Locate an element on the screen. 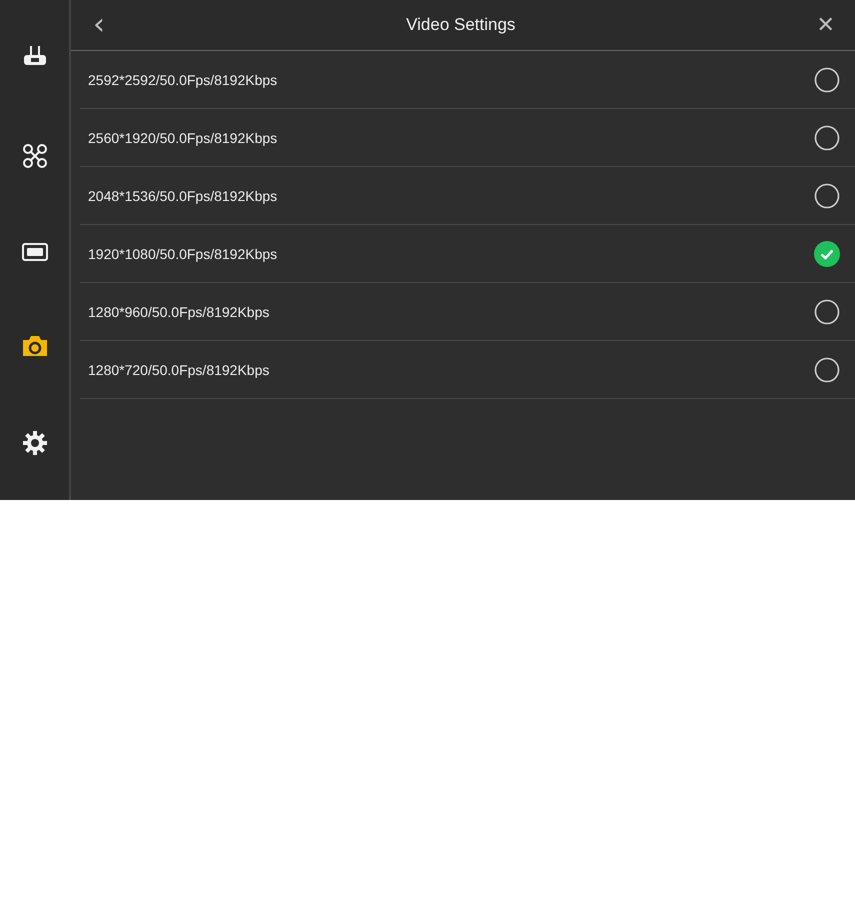 Image resolution: width=855 pixels, height=916 pixels. option-label: 2560*1920/50.0Fps/8192Kbps is located at coordinates (183, 138).